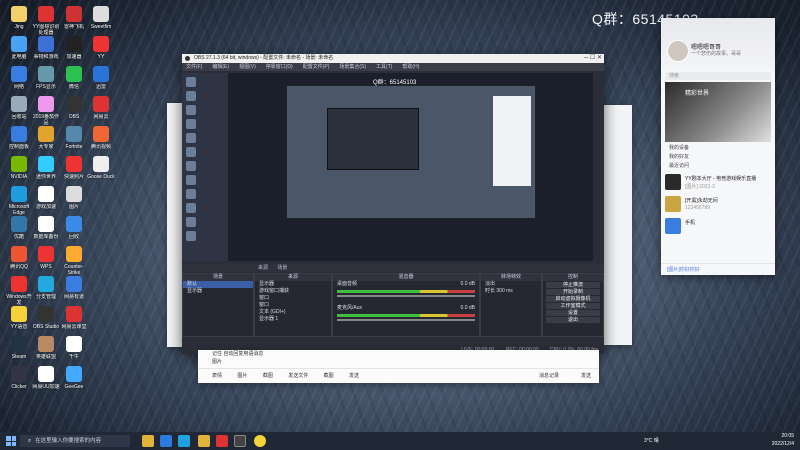  Describe the element at coordinates (74, 81) in the screenshot. I see `desktop-icon: 微信` at that location.